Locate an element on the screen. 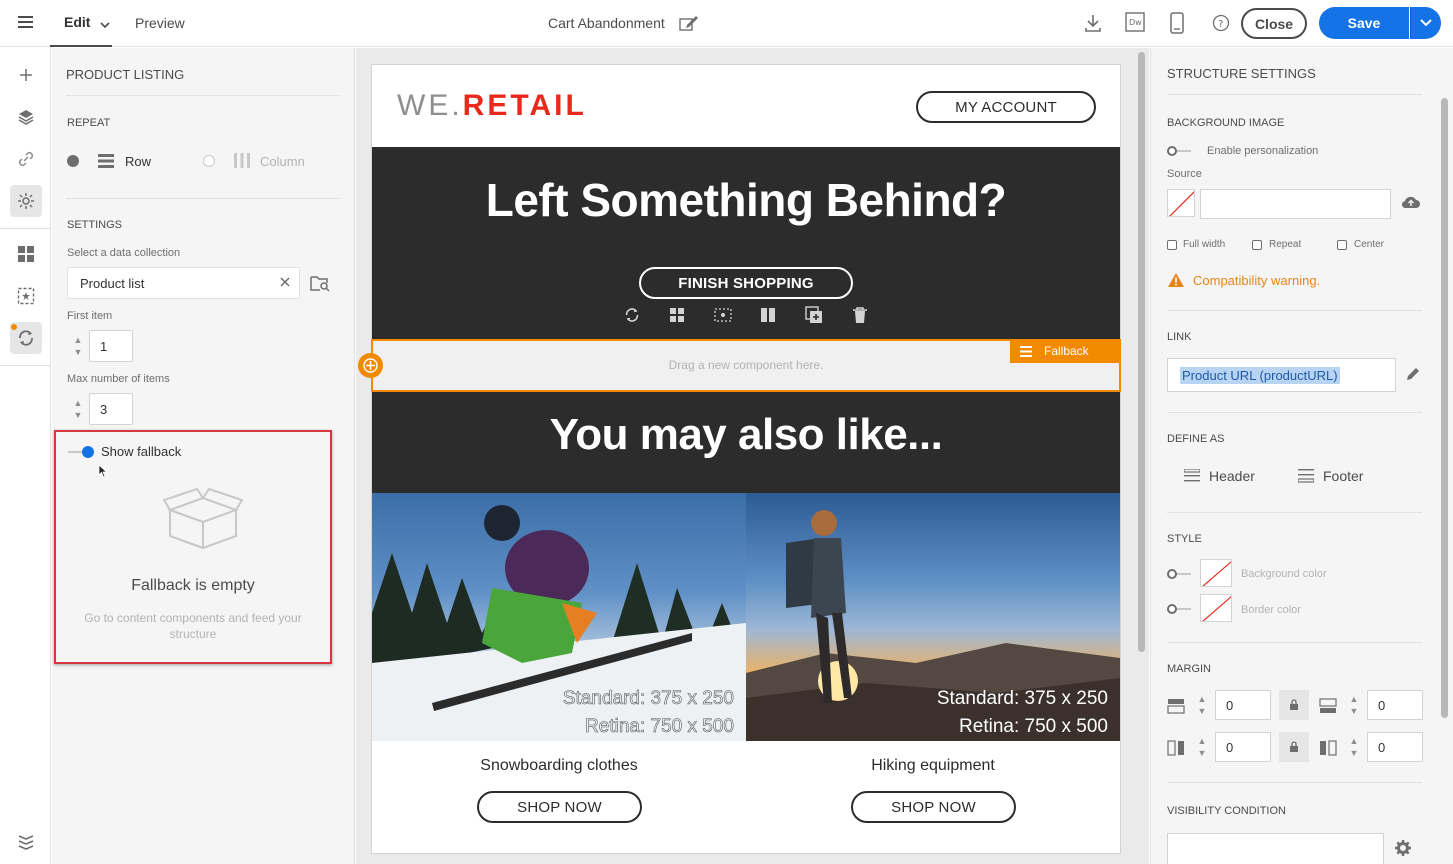 The height and width of the screenshot is (864, 1453). save-button: Save is located at coordinates (1364, 23).